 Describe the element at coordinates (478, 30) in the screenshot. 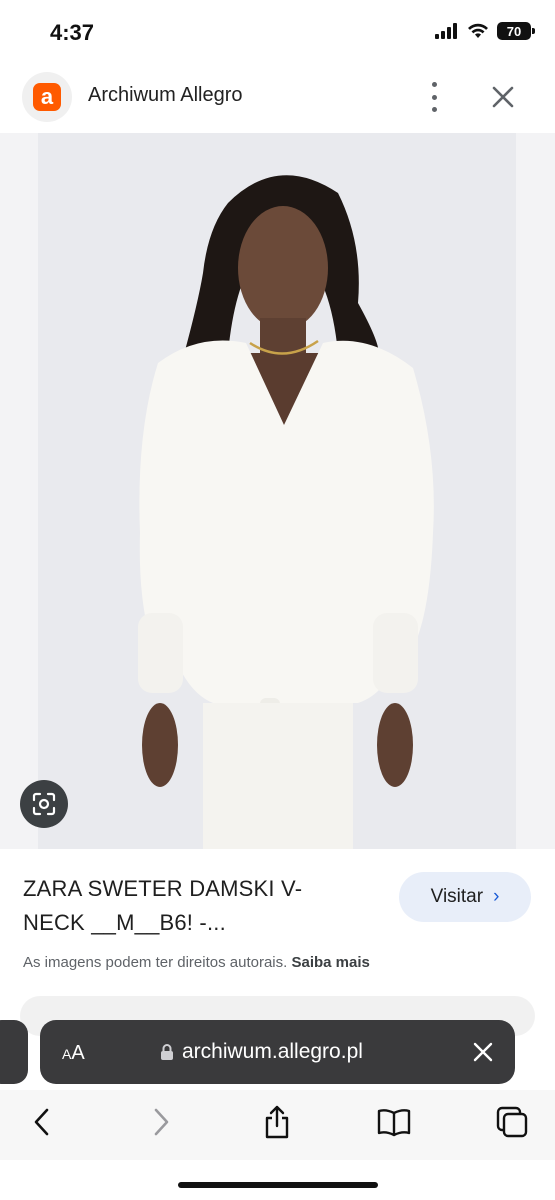

I see `wifi-icon` at that location.